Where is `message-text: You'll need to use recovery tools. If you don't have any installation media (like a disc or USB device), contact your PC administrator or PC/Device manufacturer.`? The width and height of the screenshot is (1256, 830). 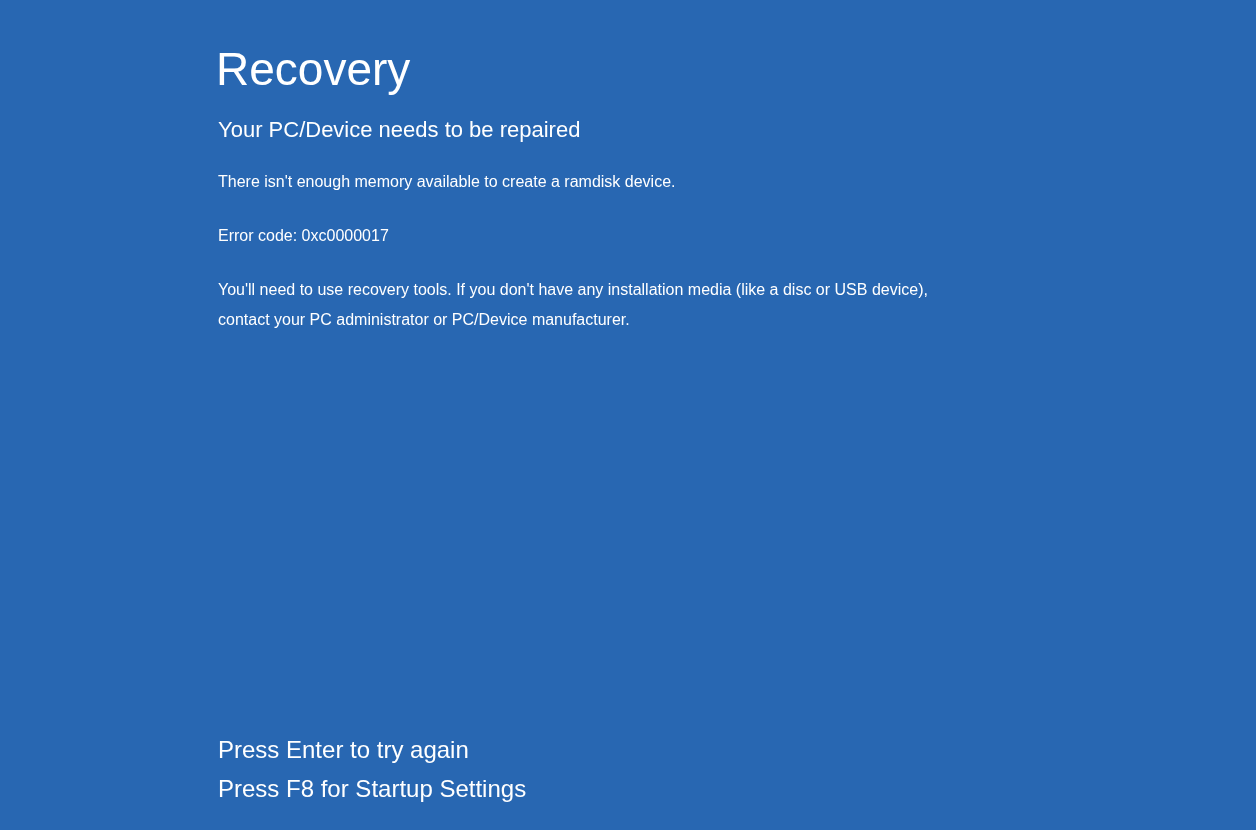 message-text: You'll need to use recovery tools. If you don't have any installation media (like a disc or USB device), contact your PC administrator or PC/Device manufacturer. is located at coordinates (573, 305).